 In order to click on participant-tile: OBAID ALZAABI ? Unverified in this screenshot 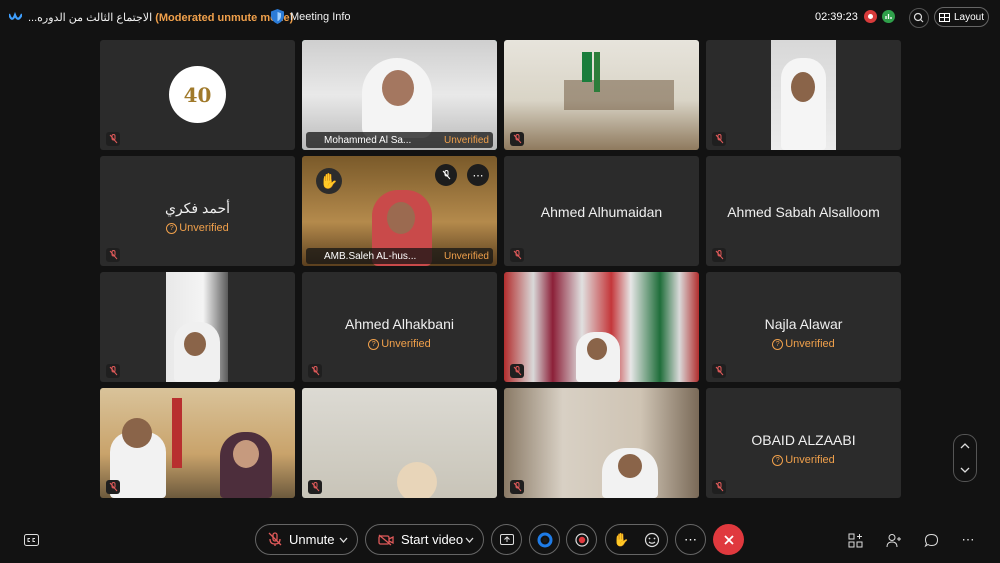, I will do `click(803, 443)`.